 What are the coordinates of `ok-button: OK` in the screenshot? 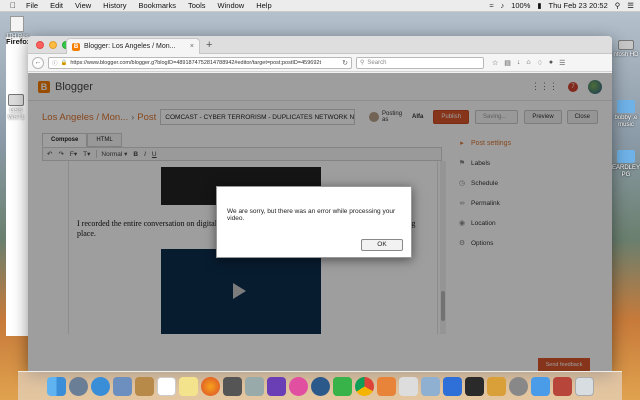 It's located at (382, 245).